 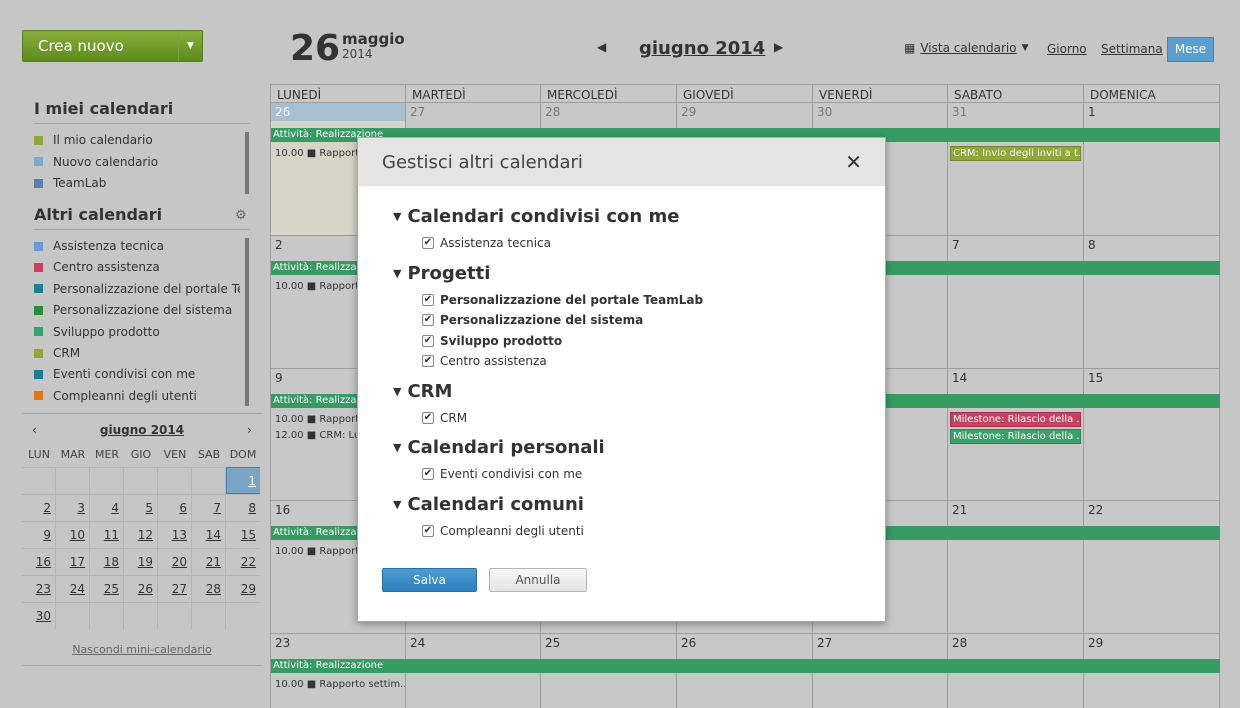 What do you see at coordinates (175, 534) in the screenshot?
I see `mini-day: 13` at bounding box center [175, 534].